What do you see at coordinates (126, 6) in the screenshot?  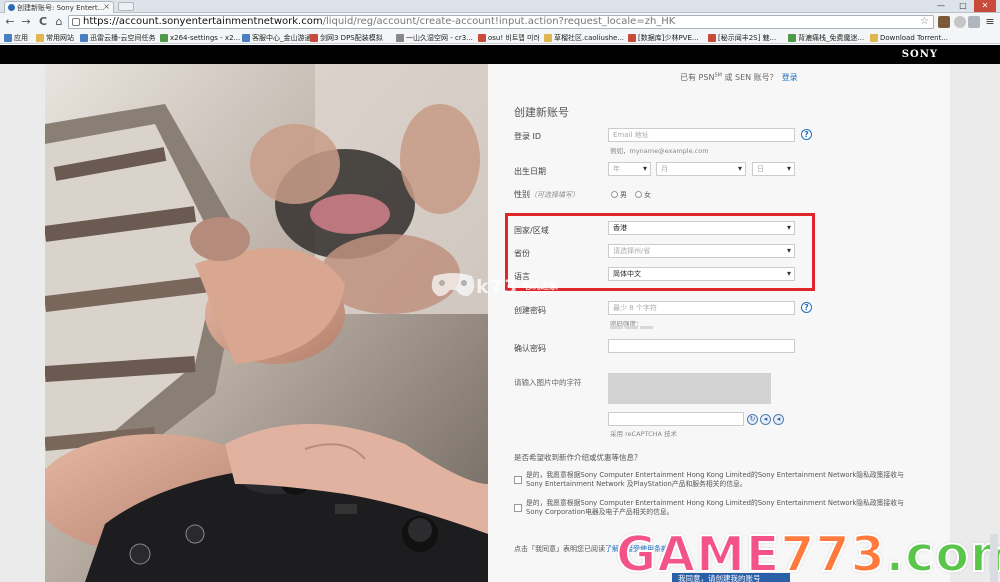 I see `new-tab-button` at bounding box center [126, 6].